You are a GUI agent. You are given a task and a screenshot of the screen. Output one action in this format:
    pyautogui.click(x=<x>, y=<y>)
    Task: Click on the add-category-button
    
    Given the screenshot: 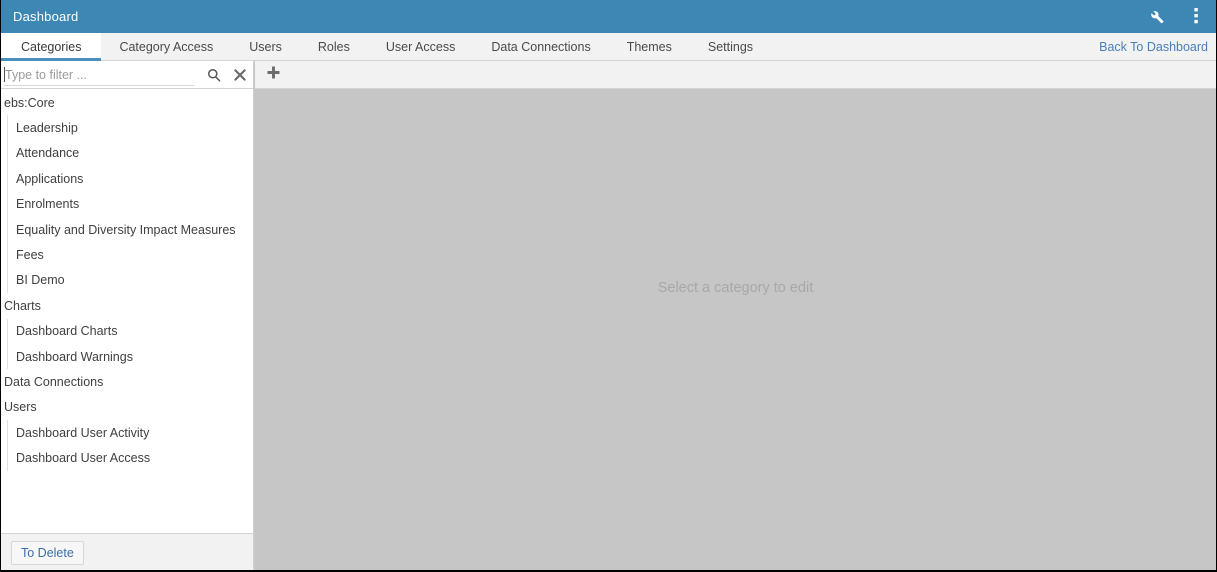 What is the action you would take?
    pyautogui.click(x=273, y=74)
    